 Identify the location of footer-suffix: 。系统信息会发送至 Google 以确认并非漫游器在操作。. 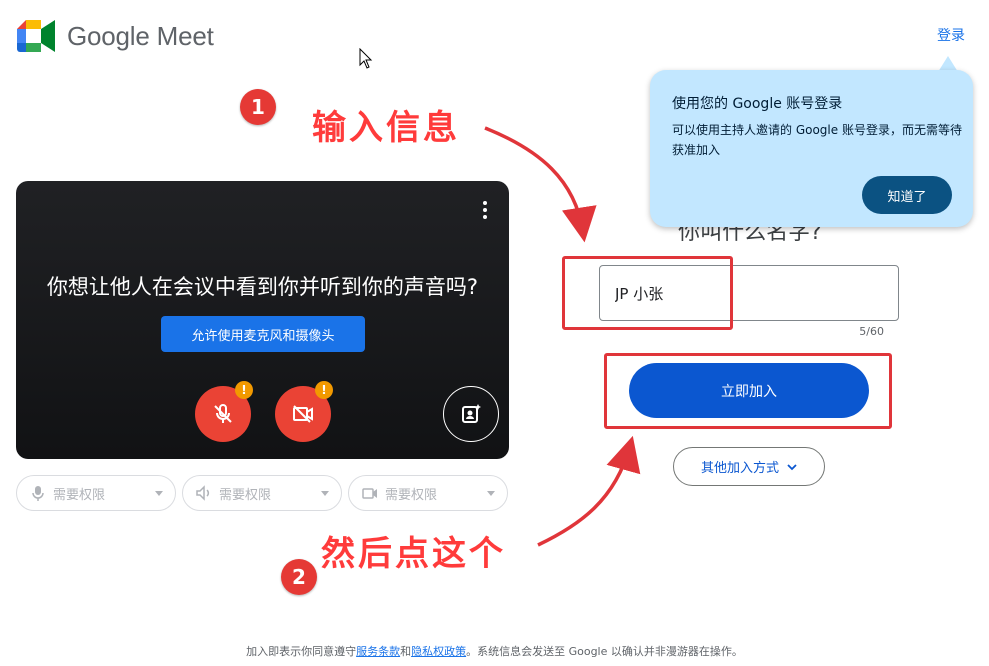
(604, 651).